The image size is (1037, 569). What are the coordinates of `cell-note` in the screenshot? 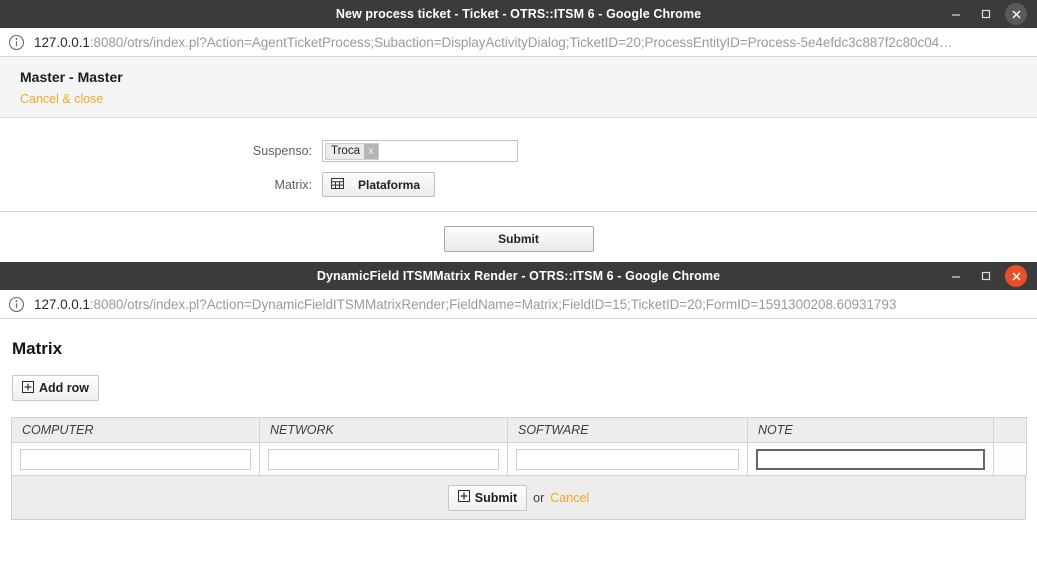 It's located at (870, 459).